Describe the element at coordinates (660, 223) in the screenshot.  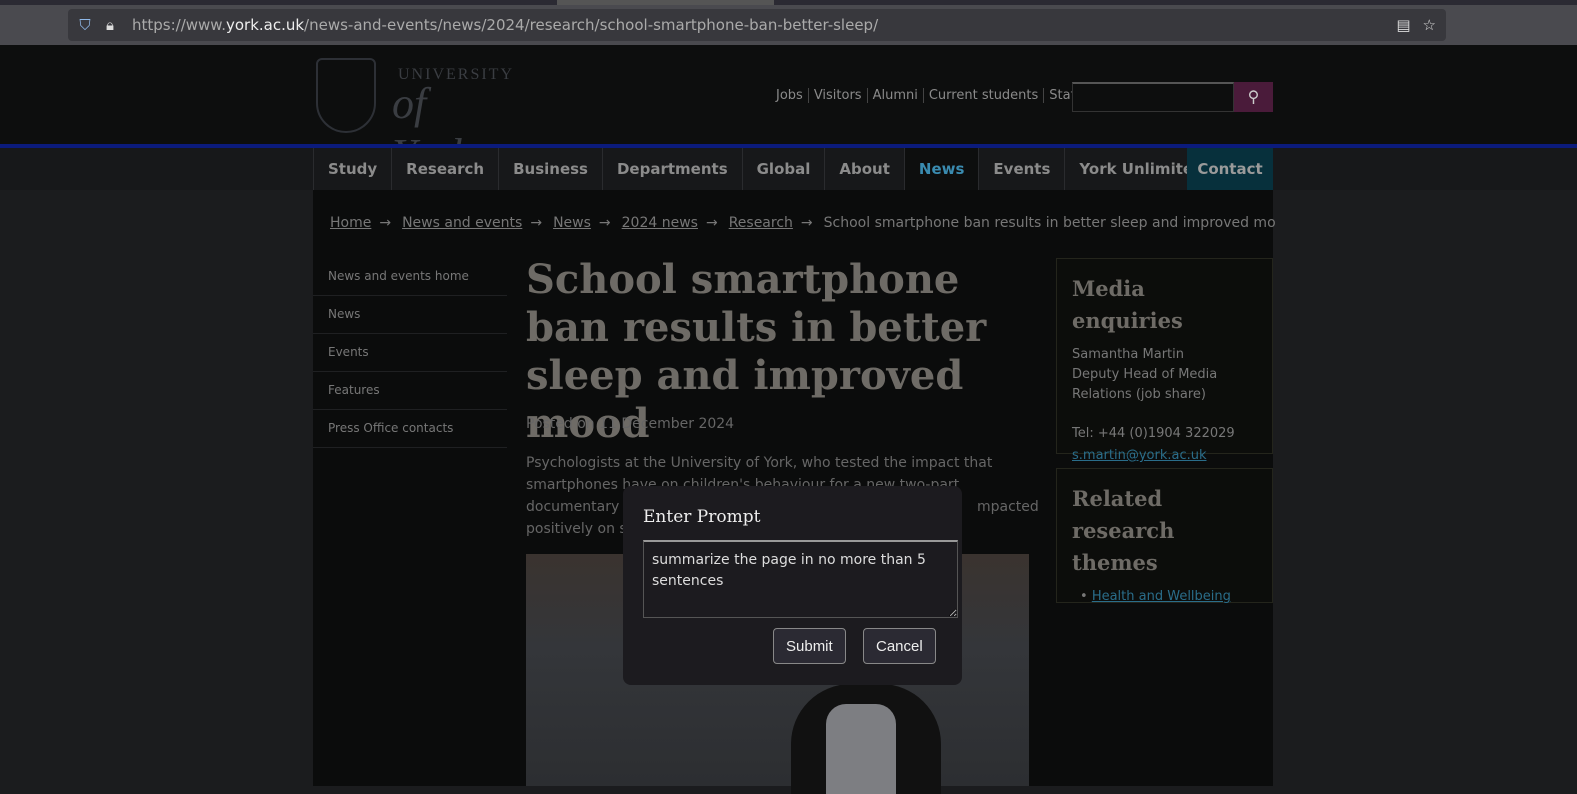
I see `crumb-2024-news: 2024 news` at that location.